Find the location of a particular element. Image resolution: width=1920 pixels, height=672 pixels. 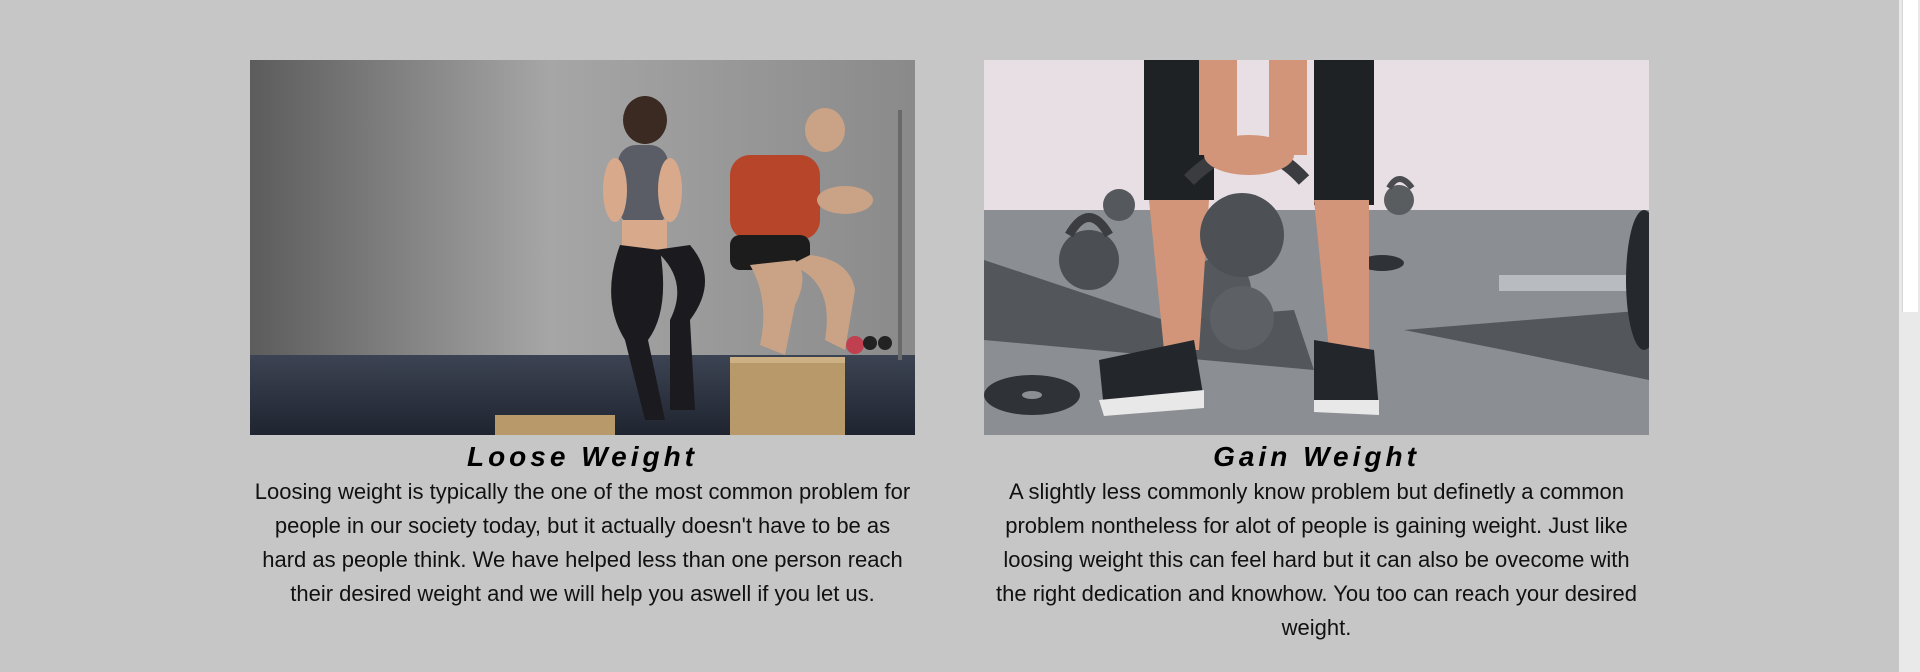

loose-weight-title: Loose Weight is located at coordinates (582, 456).